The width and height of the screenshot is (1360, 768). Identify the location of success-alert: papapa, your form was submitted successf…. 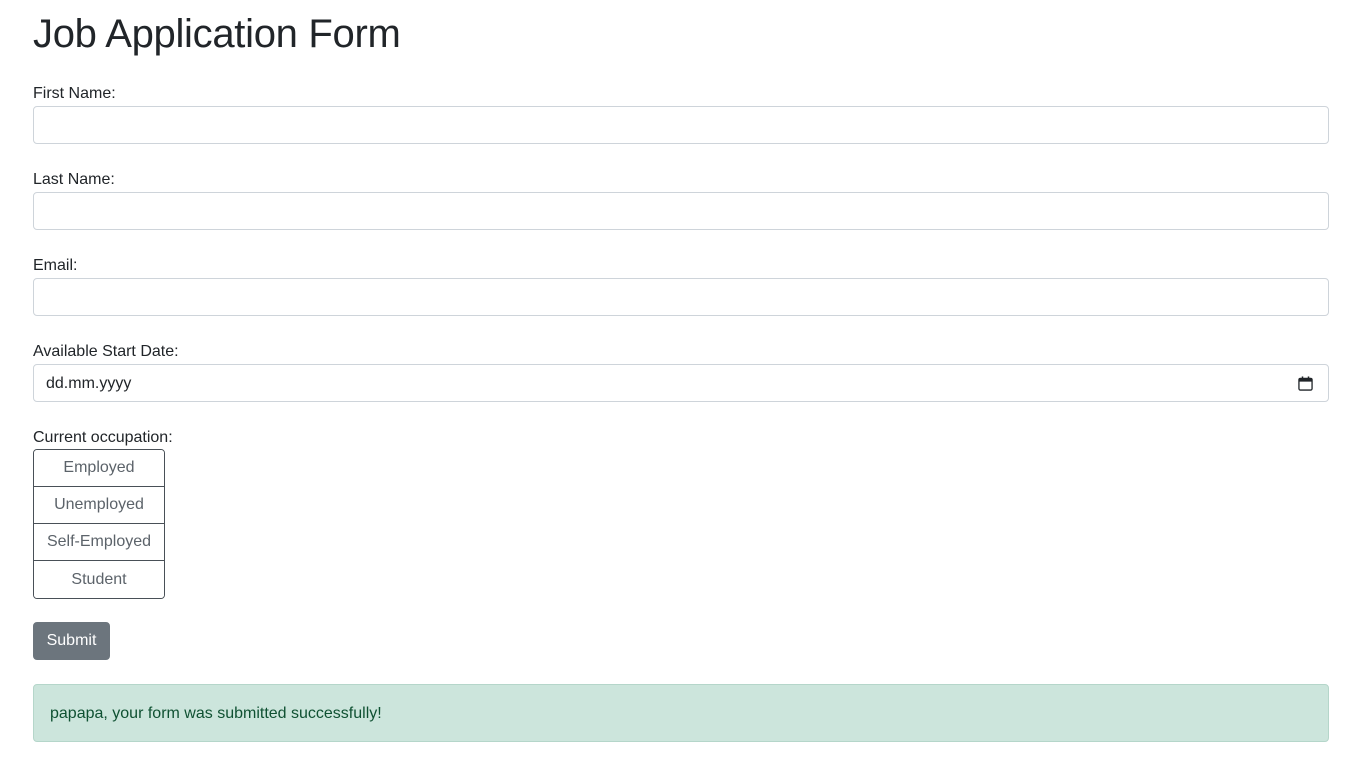
(681, 713).